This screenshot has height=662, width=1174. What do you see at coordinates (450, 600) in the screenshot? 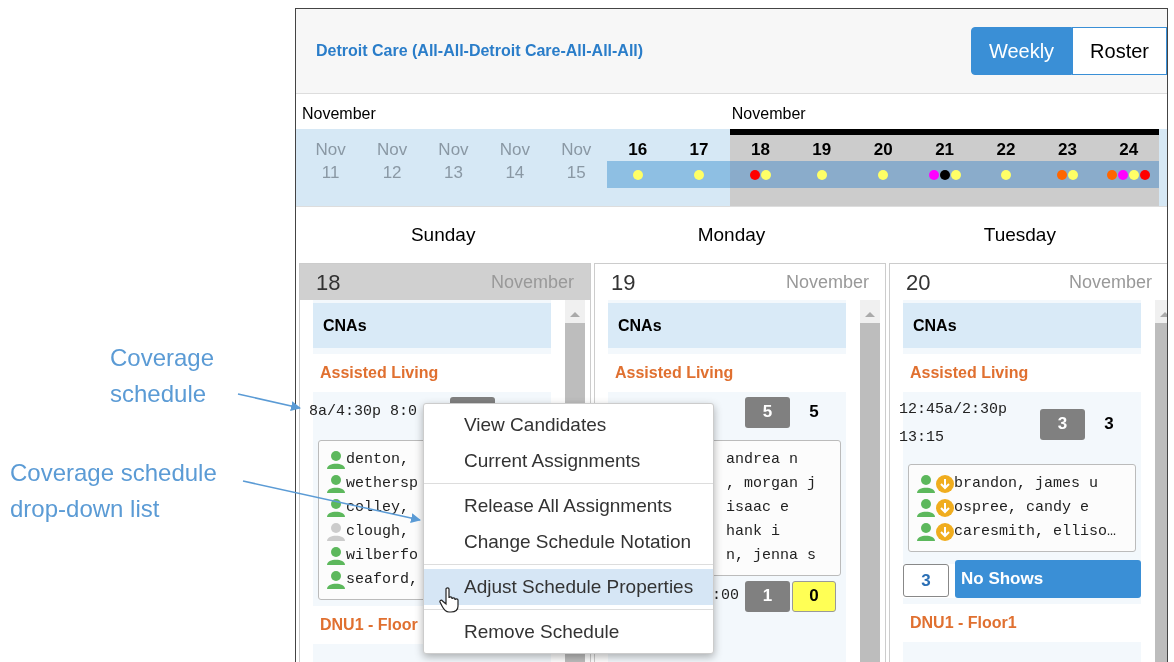
I see `hand-cursor-icon` at bounding box center [450, 600].